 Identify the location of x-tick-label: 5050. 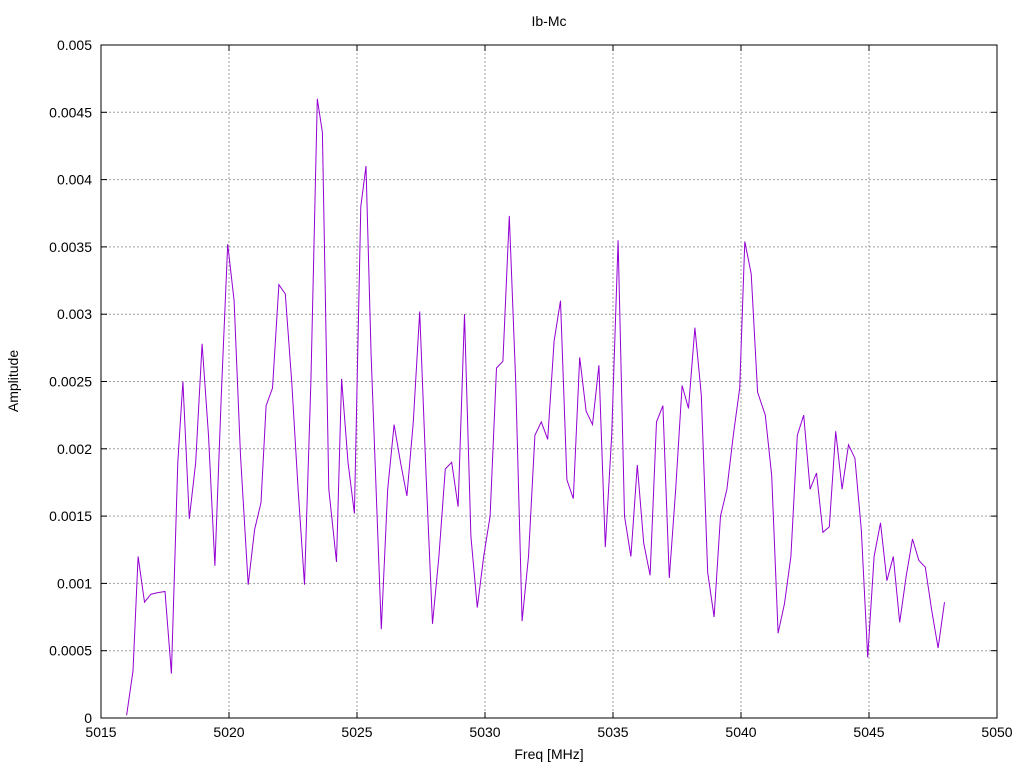
(996, 732).